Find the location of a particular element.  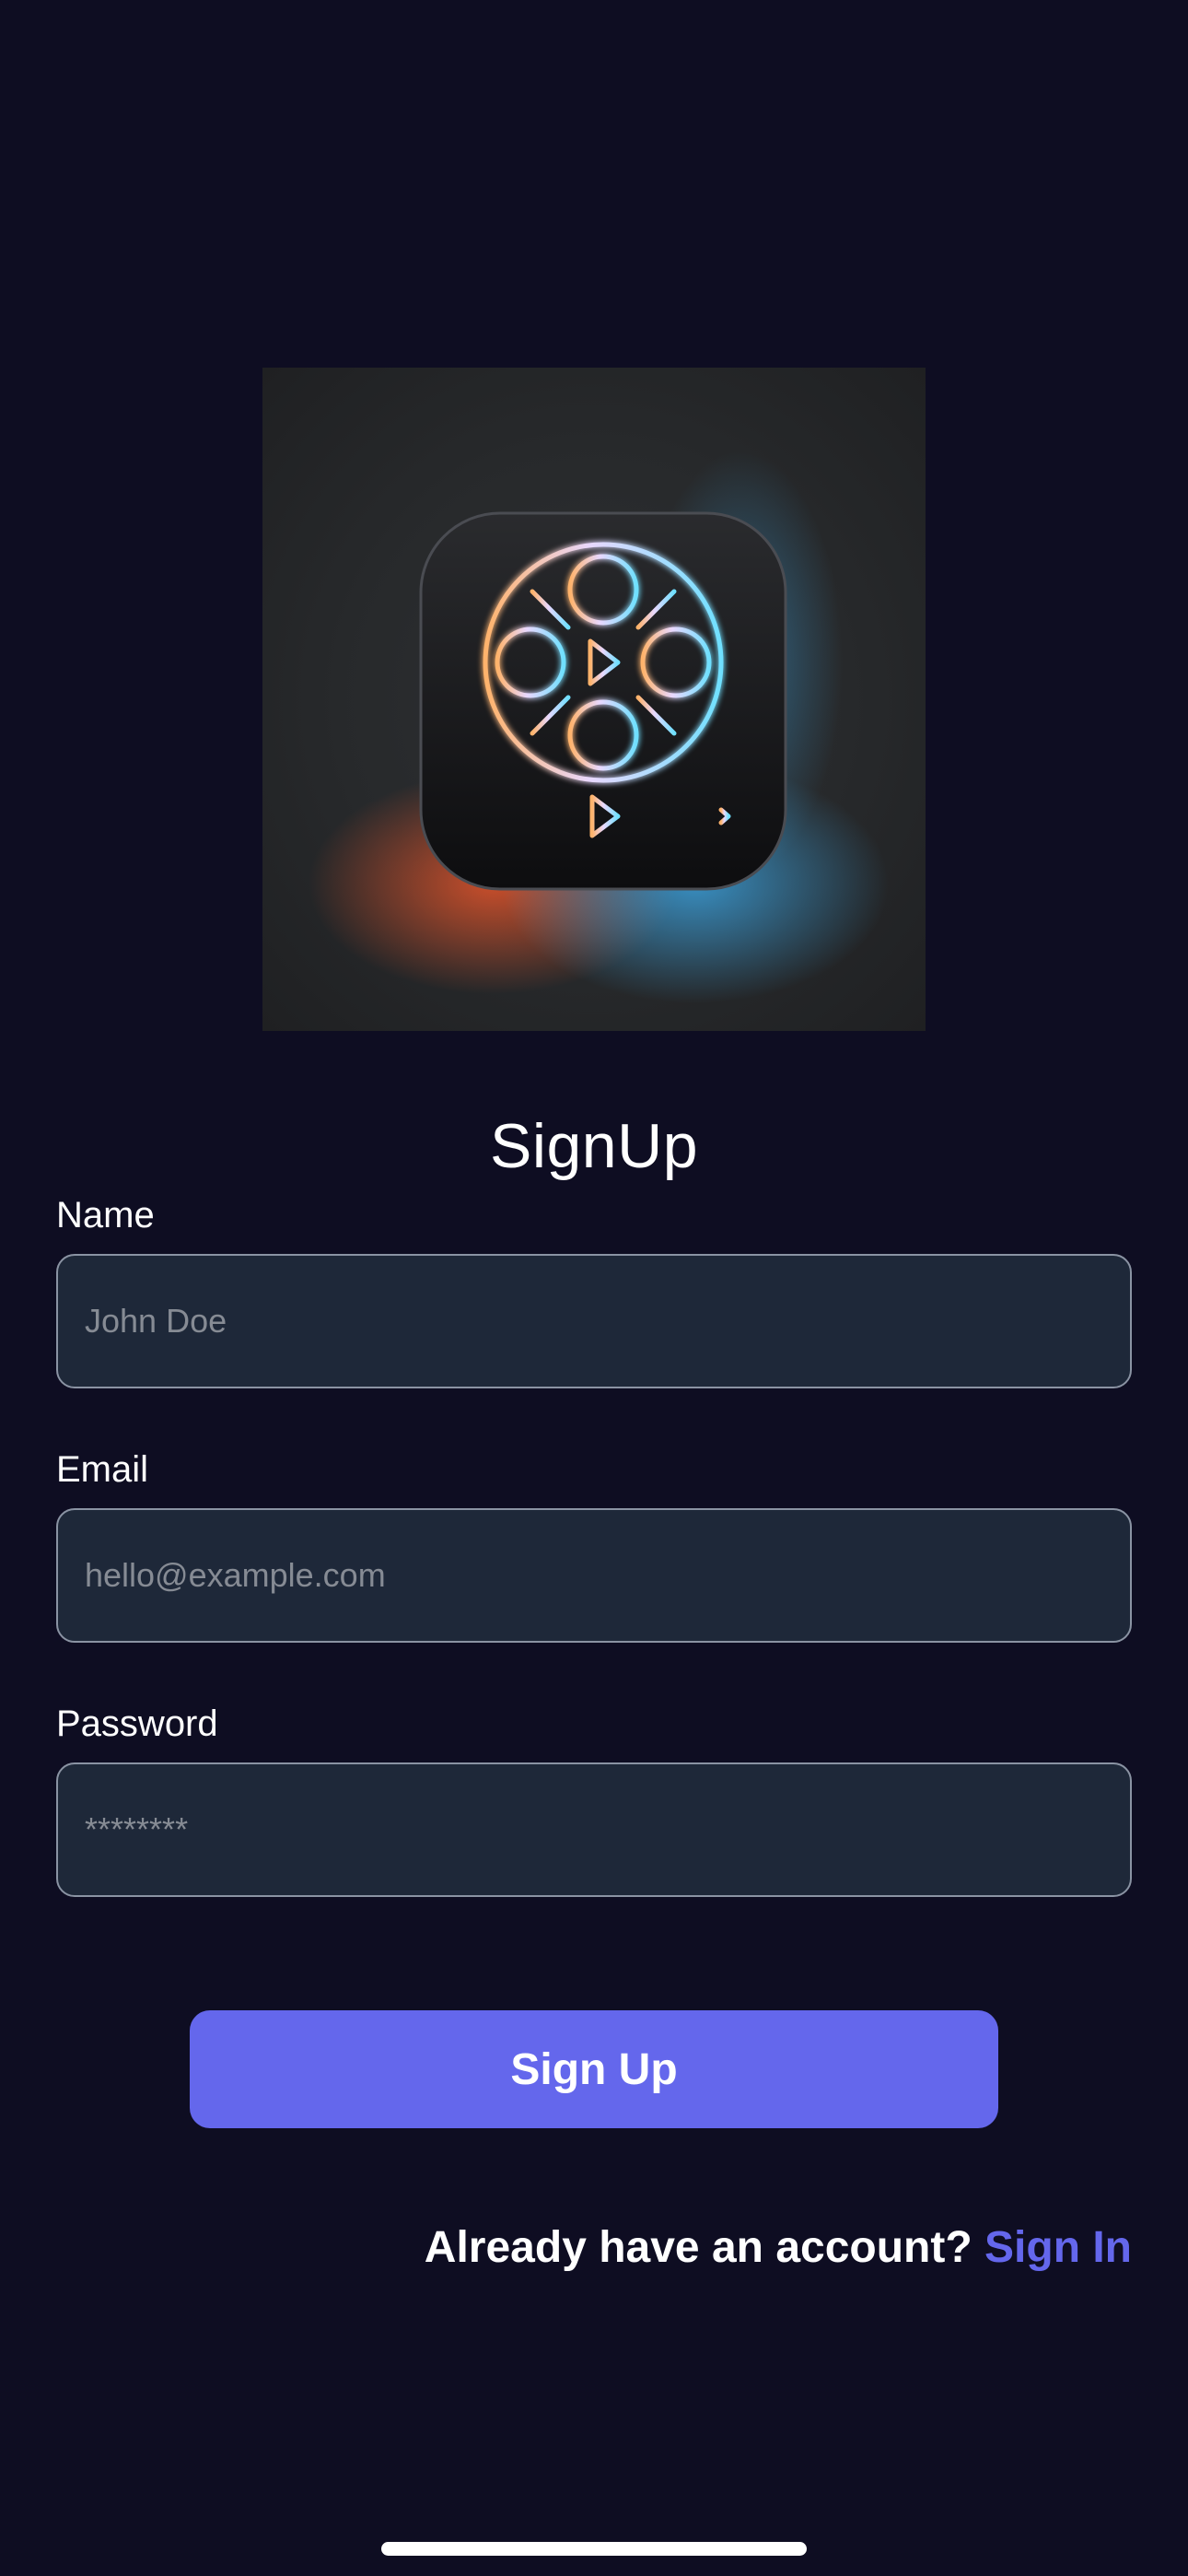

sign-up-button: Sign Up is located at coordinates (594, 2069).